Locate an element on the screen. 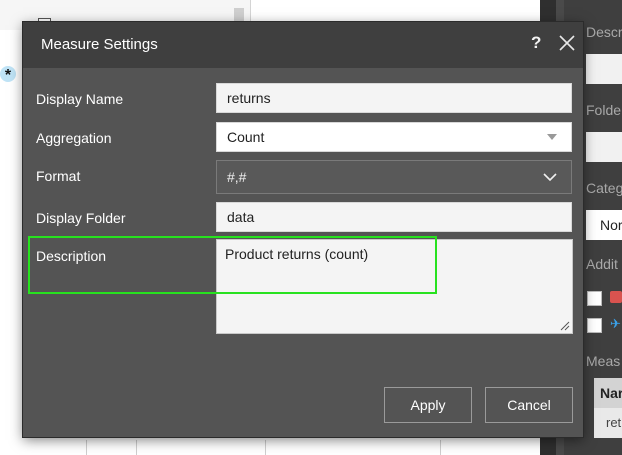 The image size is (622, 455). panel-label-folder: Folde is located at coordinates (604, 110).